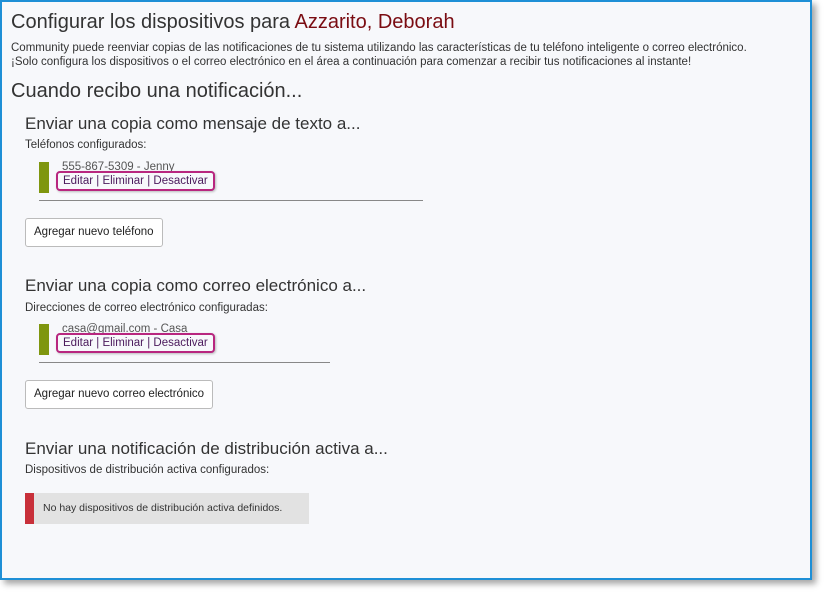 The height and width of the screenshot is (595, 827). What do you see at coordinates (94, 232) in the screenshot?
I see `add-phone-button: Agregar nuevo teléfono` at bounding box center [94, 232].